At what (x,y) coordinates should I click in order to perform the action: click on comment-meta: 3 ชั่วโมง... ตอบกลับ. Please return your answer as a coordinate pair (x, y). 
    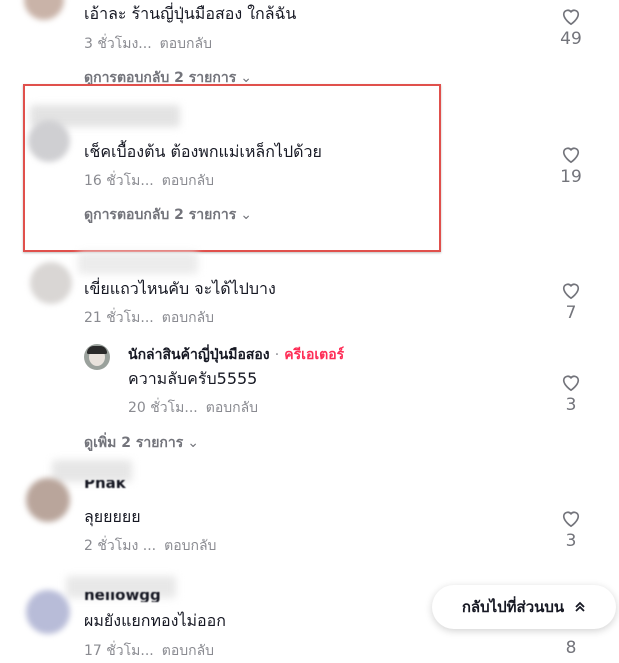
    Looking at the image, I should click on (148, 44).